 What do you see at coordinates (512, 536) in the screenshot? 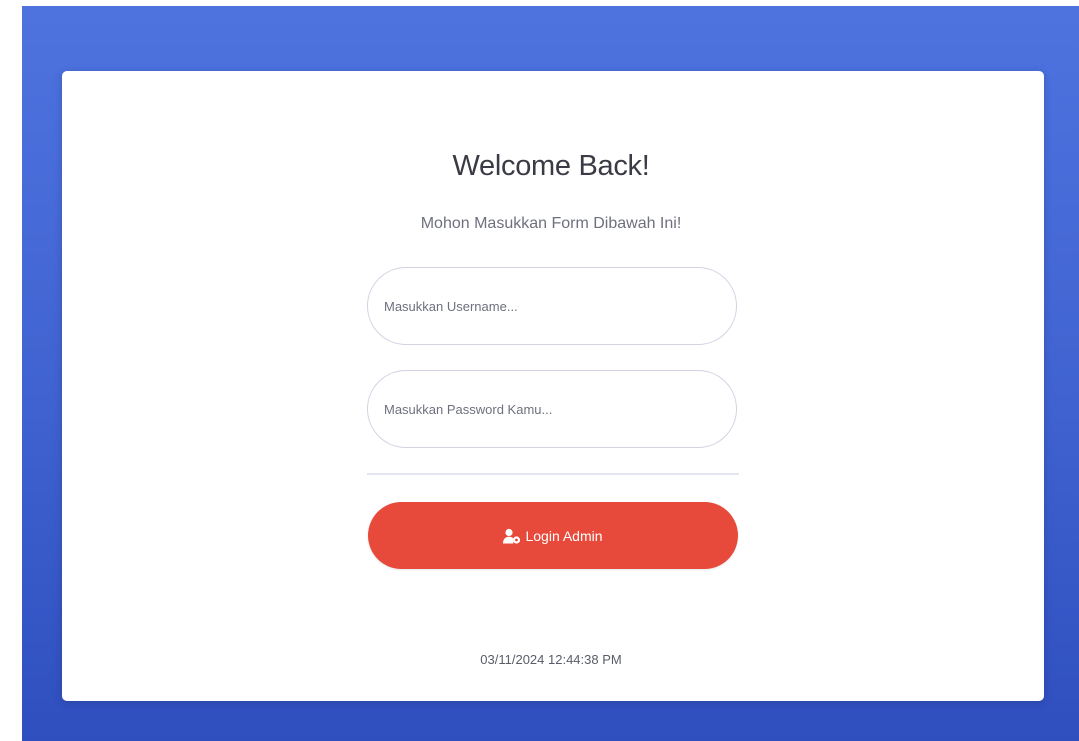
I see `user-cog-icon` at bounding box center [512, 536].